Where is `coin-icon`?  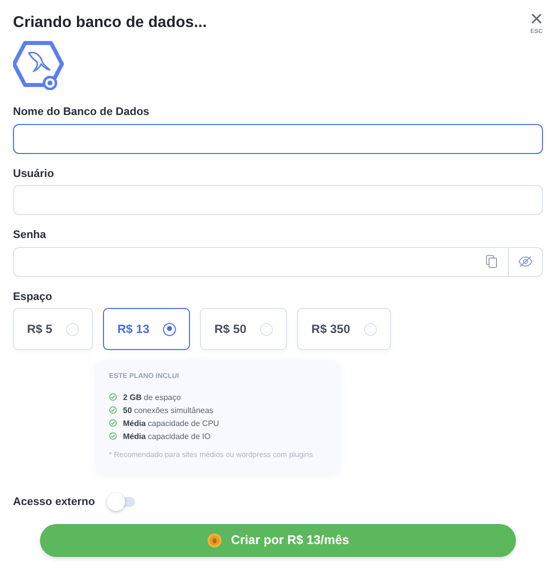
coin-icon is located at coordinates (214, 540).